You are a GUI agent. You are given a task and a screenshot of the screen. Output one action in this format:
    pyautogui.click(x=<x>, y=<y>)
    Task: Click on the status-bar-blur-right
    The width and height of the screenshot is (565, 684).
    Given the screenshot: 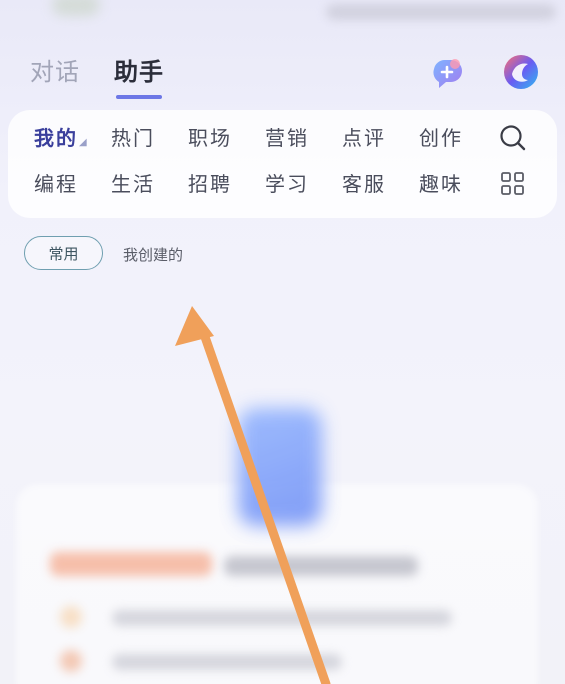 What is the action you would take?
    pyautogui.click(x=441, y=12)
    